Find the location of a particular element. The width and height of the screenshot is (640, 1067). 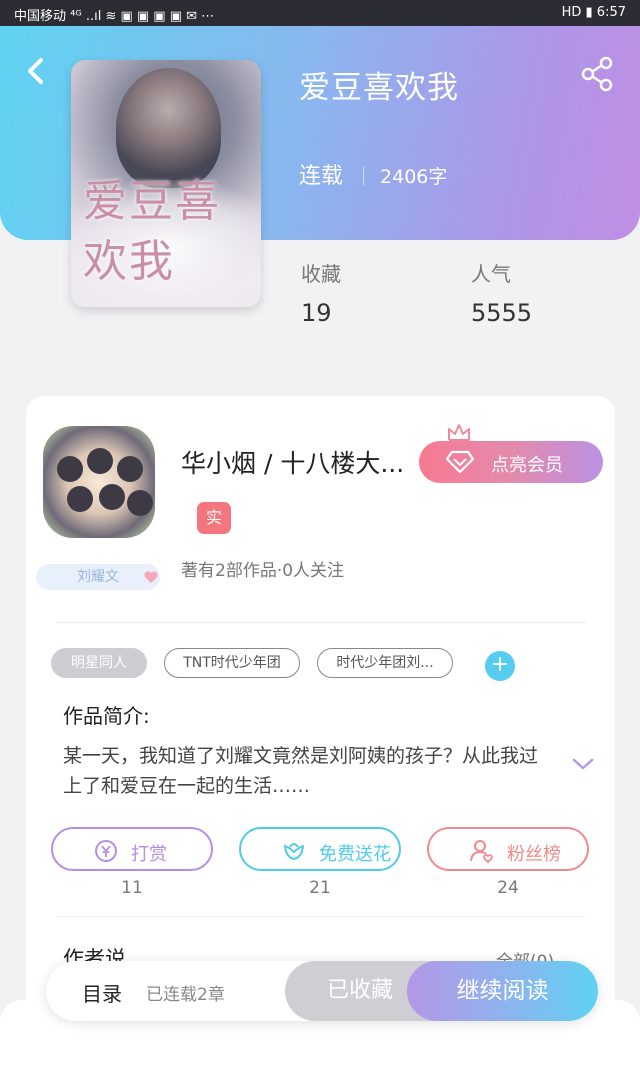

tag-group: TNT时代少年团 is located at coordinates (232, 663).